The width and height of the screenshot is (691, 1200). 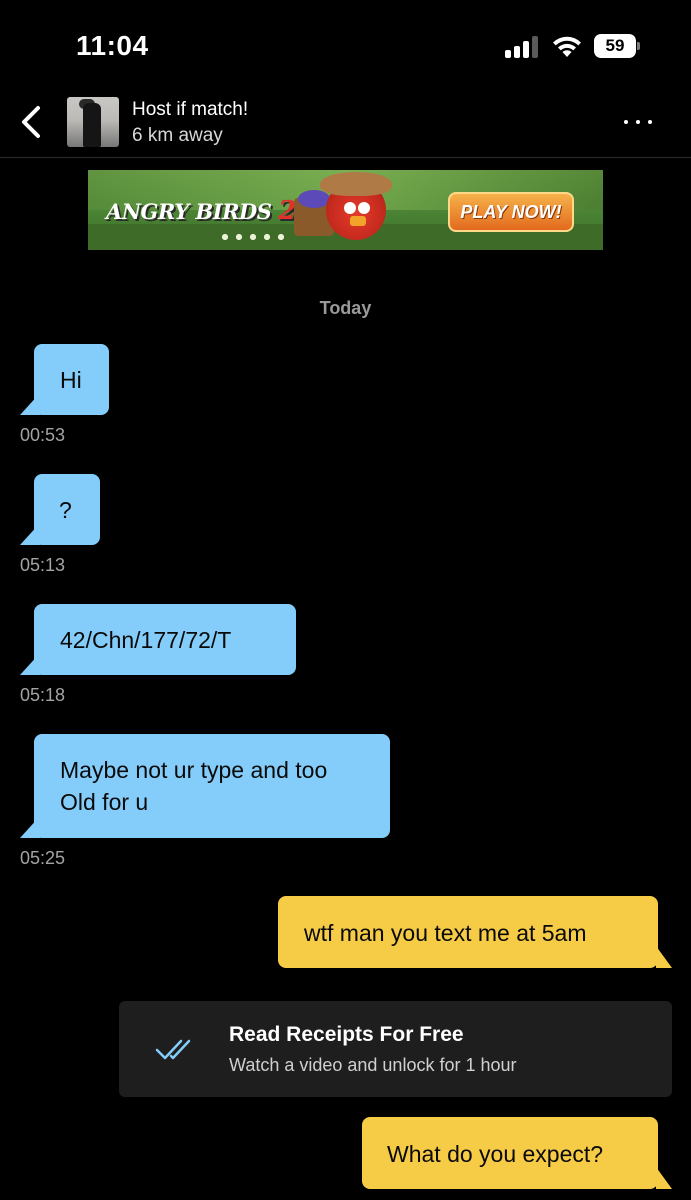 I want to click on message-bubble-outgoing: What do you expect?, so click(x=510, y=1153).